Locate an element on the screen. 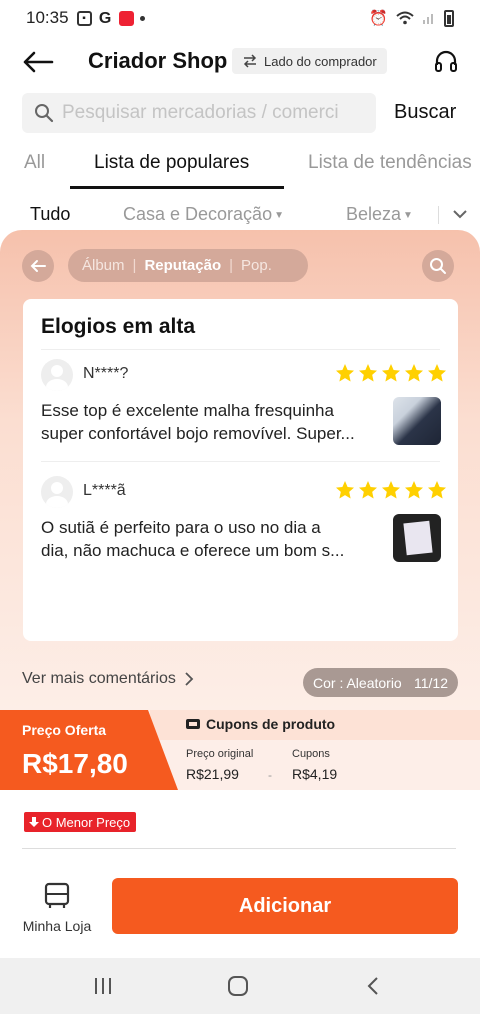  system-icons: ⏰ is located at coordinates (411, 18).